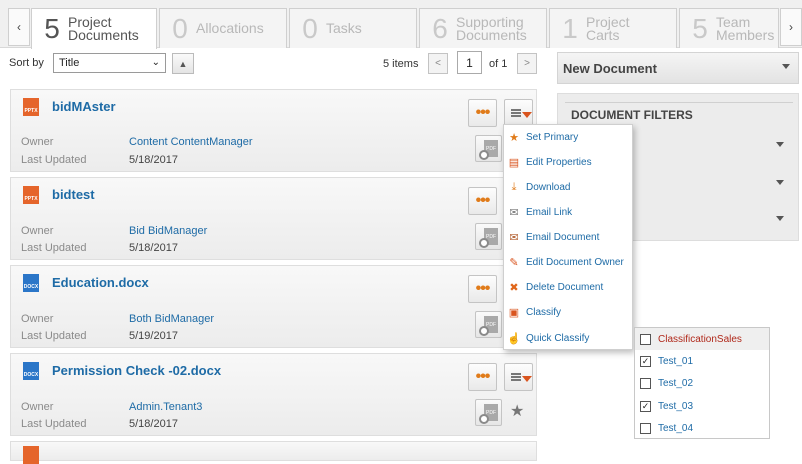 This screenshot has width=802, height=464. Describe the element at coordinates (676, 428) in the screenshot. I see `classification-label: Test_04` at that location.